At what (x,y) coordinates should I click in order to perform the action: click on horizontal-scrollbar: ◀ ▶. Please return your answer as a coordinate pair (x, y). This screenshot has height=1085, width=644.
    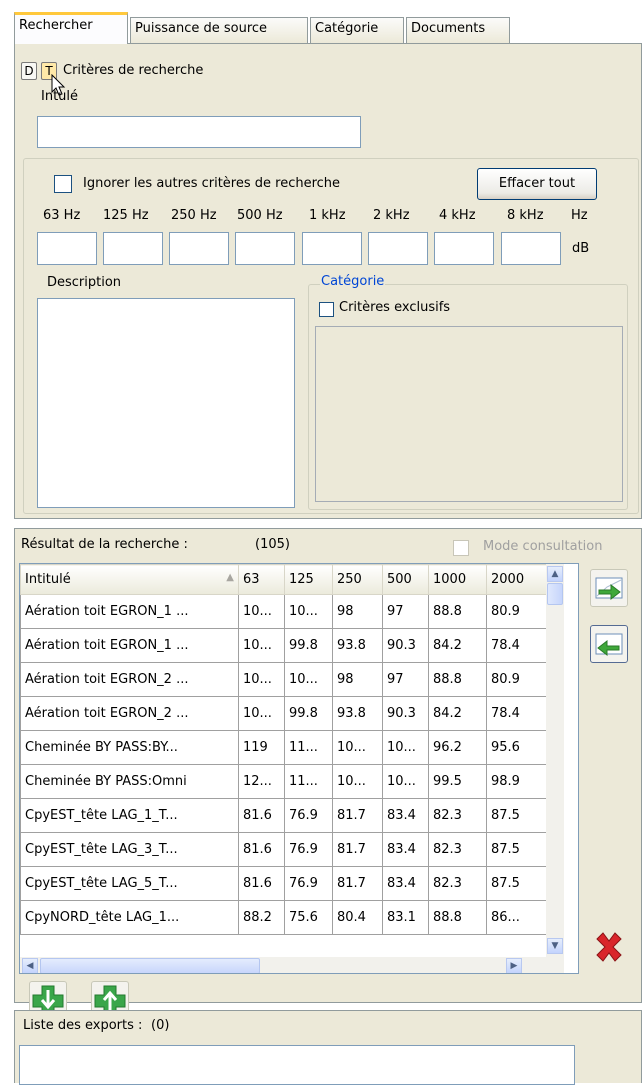
    Looking at the image, I should click on (292, 965).